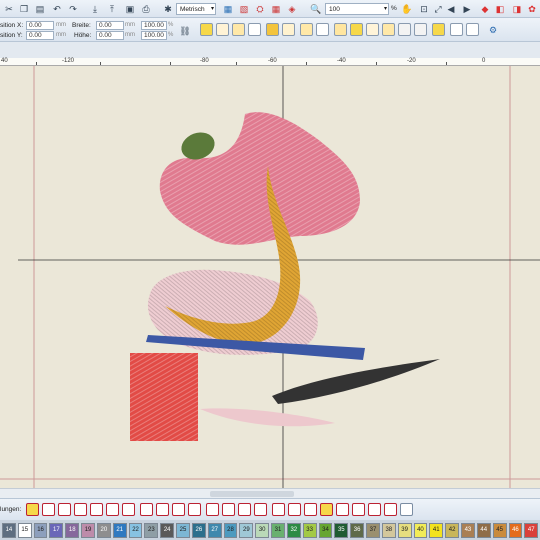 The height and width of the screenshot is (540, 540). Describe the element at coordinates (292, 9) in the screenshot. I see `view-3d-icon: ◈` at that location.